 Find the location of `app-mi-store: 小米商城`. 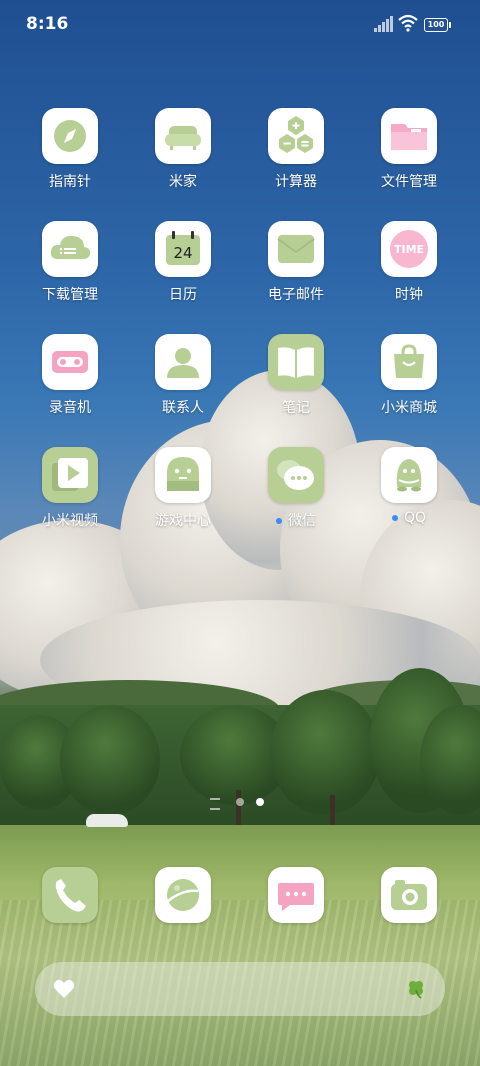

app-mi-store: 小米商城 is located at coordinates (409, 375).